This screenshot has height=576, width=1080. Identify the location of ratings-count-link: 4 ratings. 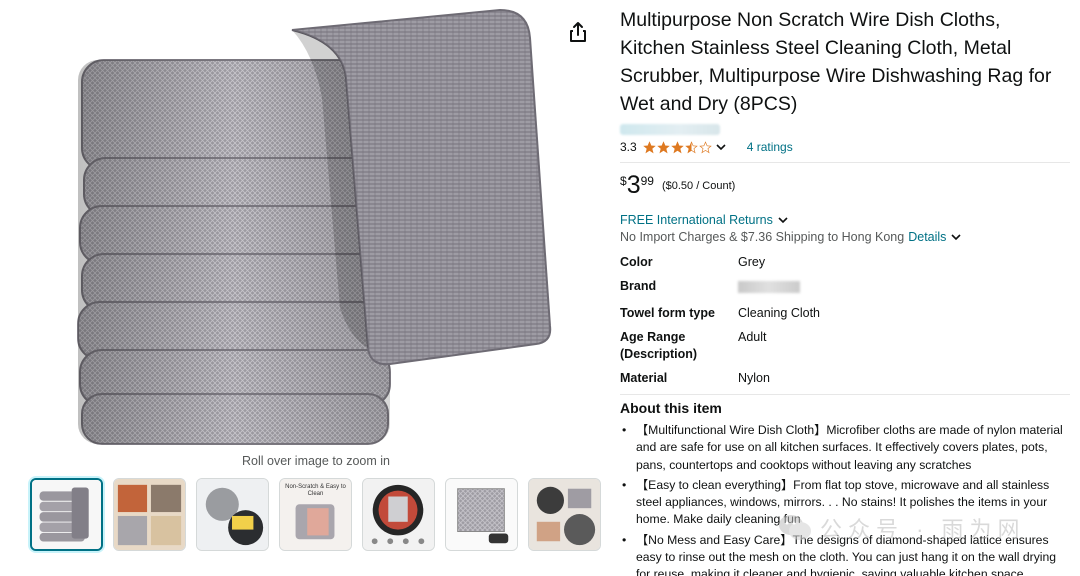
(770, 147).